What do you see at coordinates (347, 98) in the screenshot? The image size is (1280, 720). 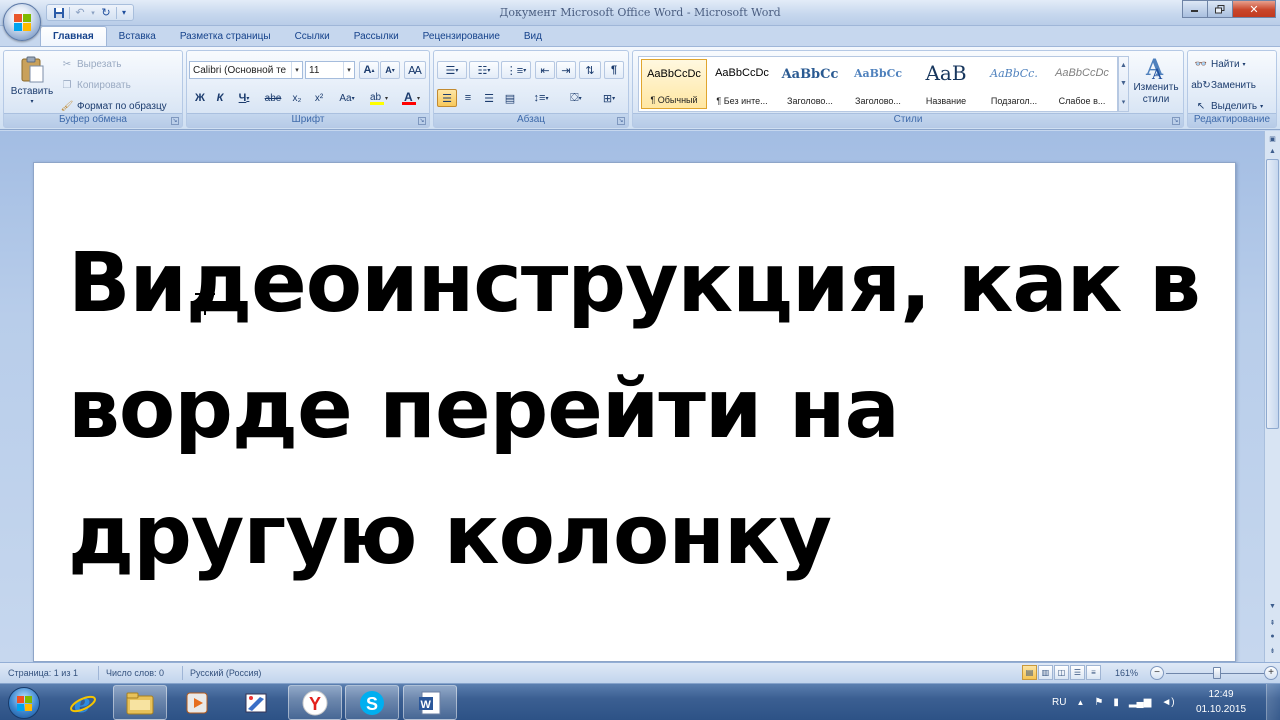 I see `change-case-button: Aa ▾` at bounding box center [347, 98].